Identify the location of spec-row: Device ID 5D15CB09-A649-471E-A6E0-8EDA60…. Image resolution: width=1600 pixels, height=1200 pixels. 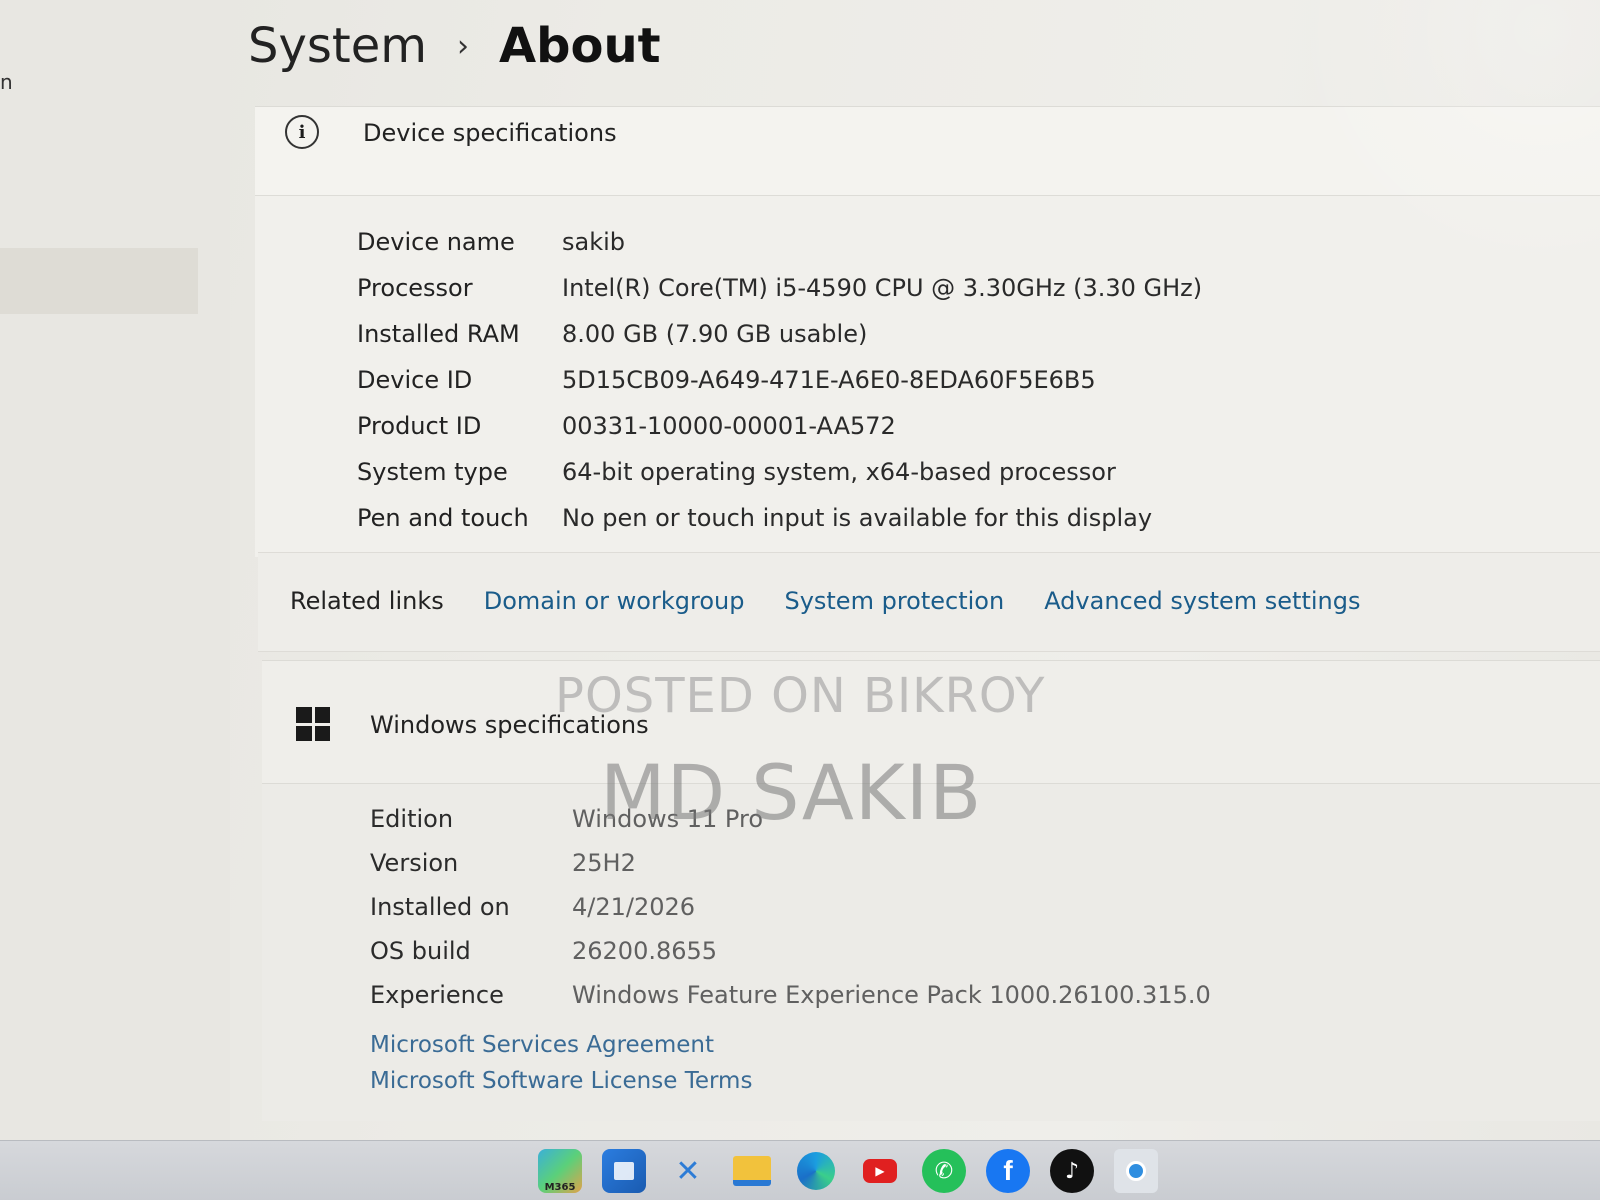
(779, 380).